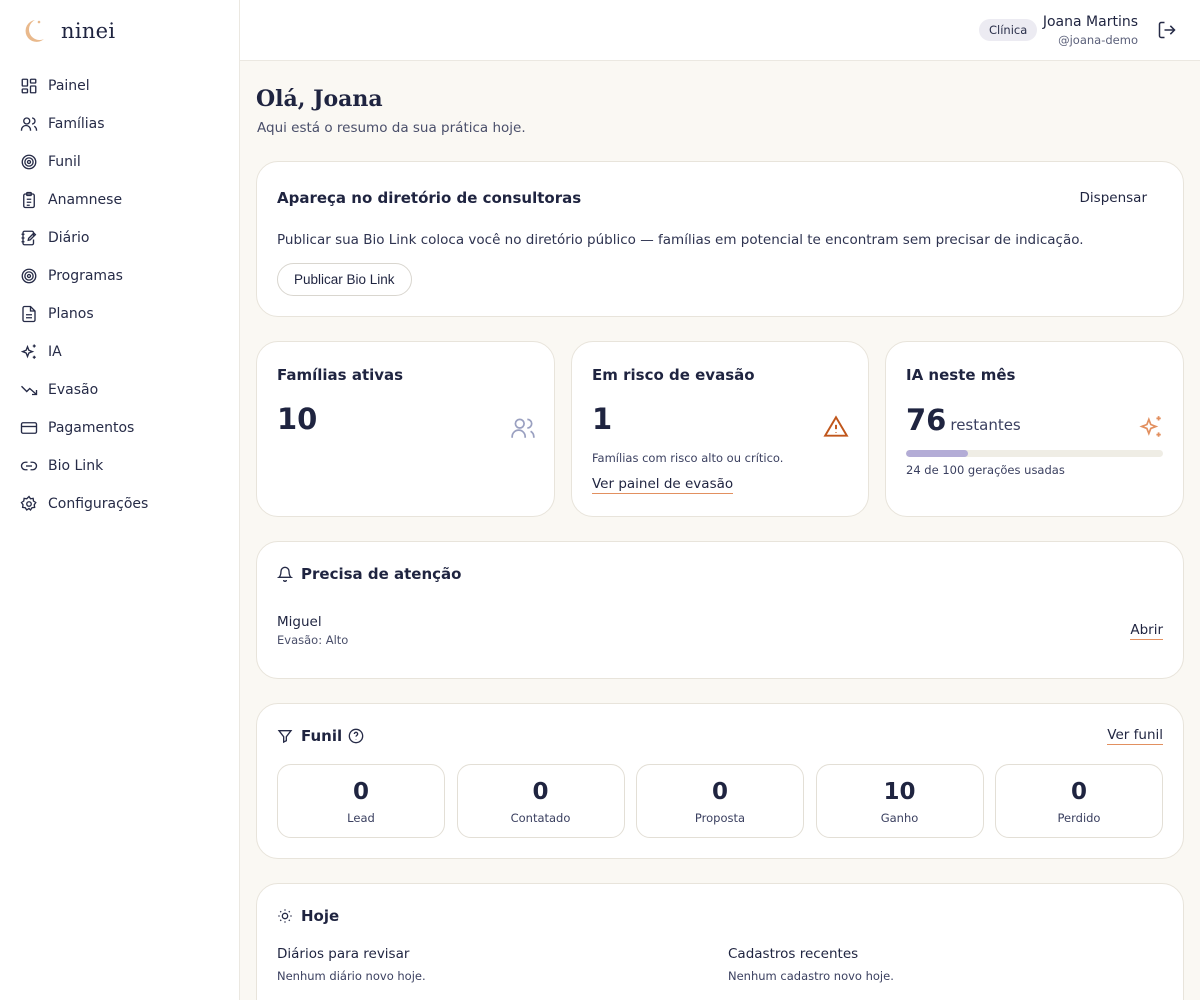 This screenshot has height=1000, width=1200. Describe the element at coordinates (29, 238) in the screenshot. I see `notebook-icon` at that location.